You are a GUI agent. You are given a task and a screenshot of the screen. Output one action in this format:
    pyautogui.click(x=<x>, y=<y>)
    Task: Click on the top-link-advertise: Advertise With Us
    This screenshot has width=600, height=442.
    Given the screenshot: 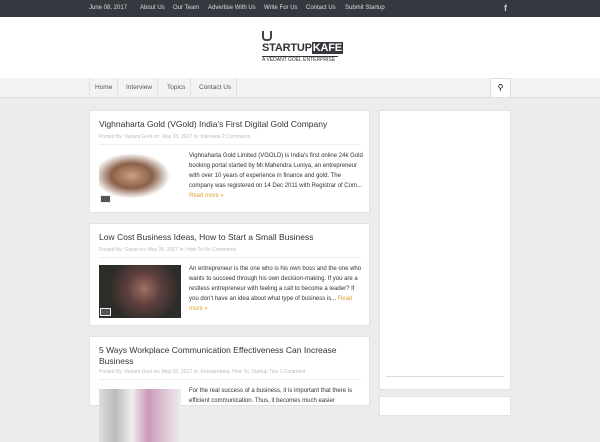 What is the action you would take?
    pyautogui.click(x=232, y=8)
    